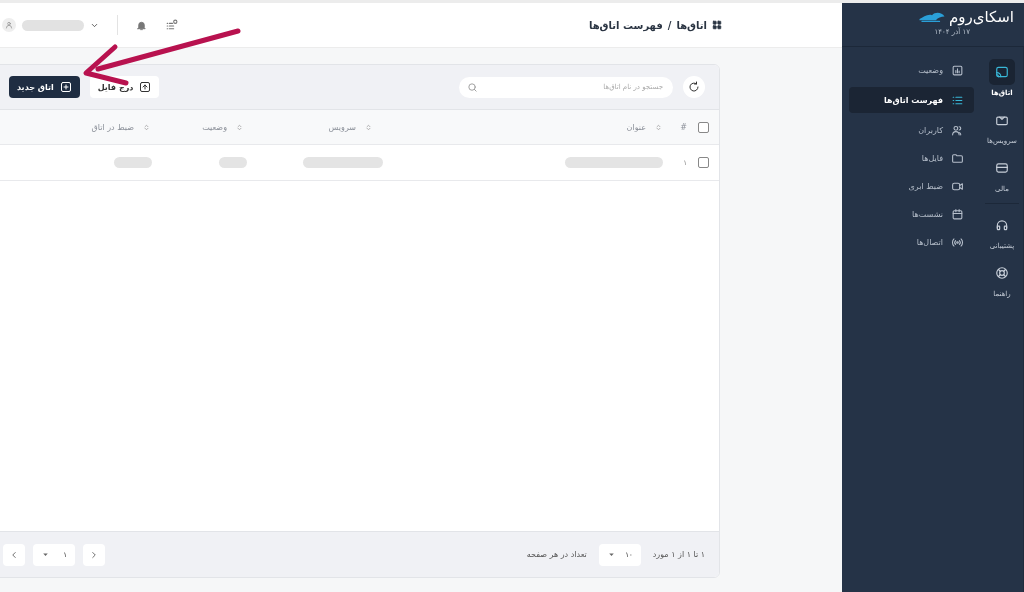 Image resolution: width=1024 pixels, height=592 pixels. What do you see at coordinates (911, 70) in the screenshot?
I see `menu-item: وضعیت` at bounding box center [911, 70].